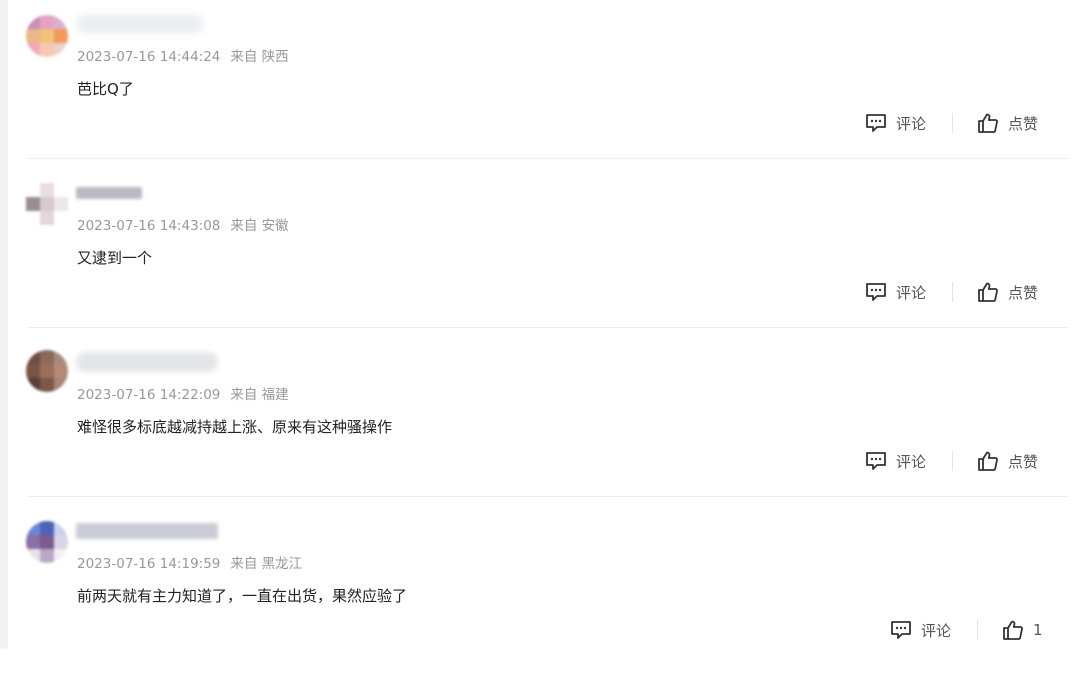 This screenshot has width=1080, height=675. What do you see at coordinates (266, 564) in the screenshot?
I see `comment-location: 来自 黑龙江` at bounding box center [266, 564].